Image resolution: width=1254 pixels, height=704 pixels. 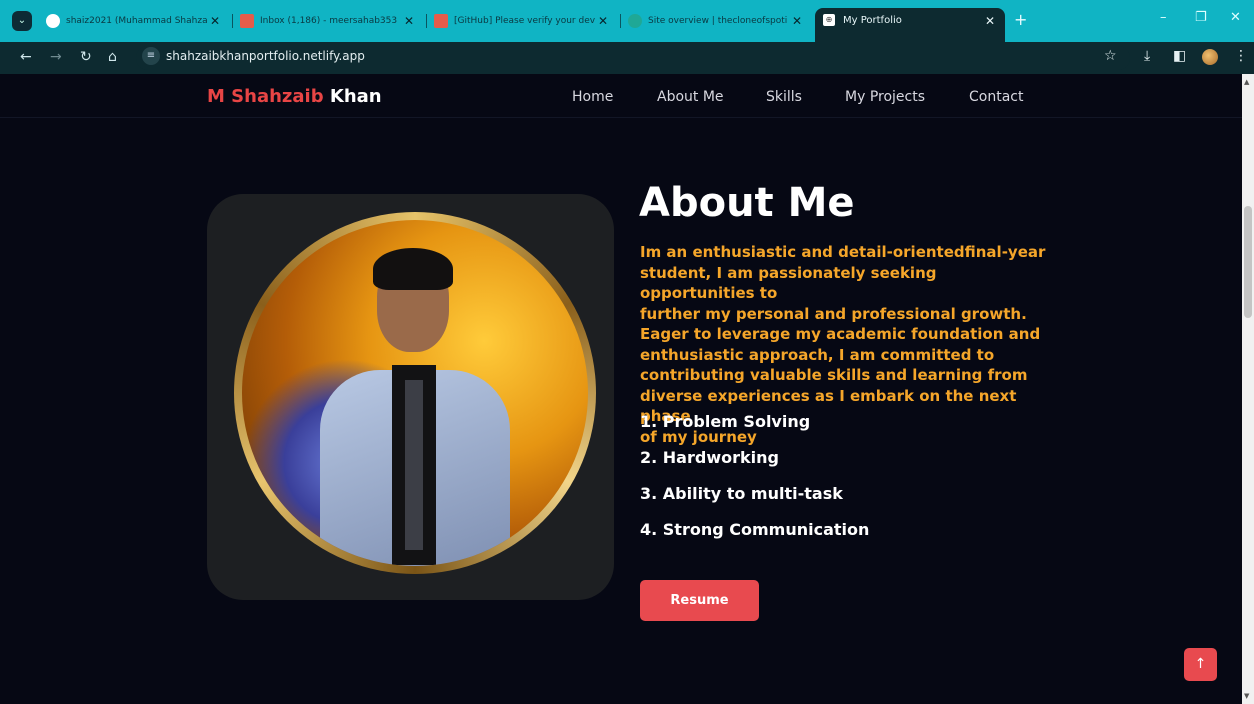 I want to click on netlify-icon, so click(x=635, y=20).